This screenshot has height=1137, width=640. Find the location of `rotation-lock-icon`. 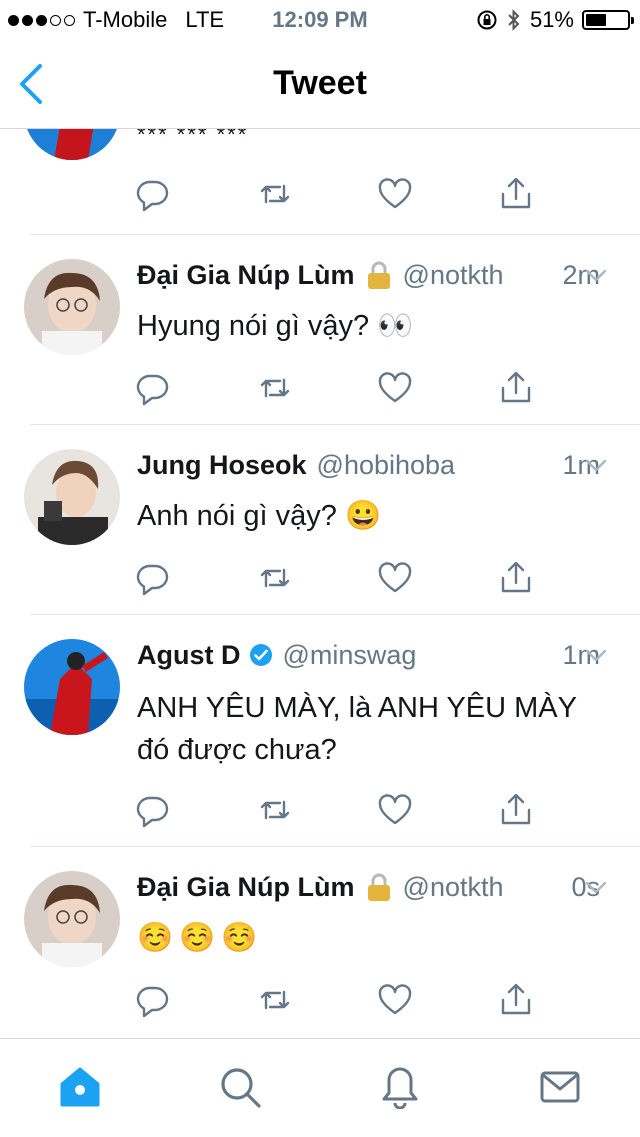

rotation-lock-icon is located at coordinates (487, 20).